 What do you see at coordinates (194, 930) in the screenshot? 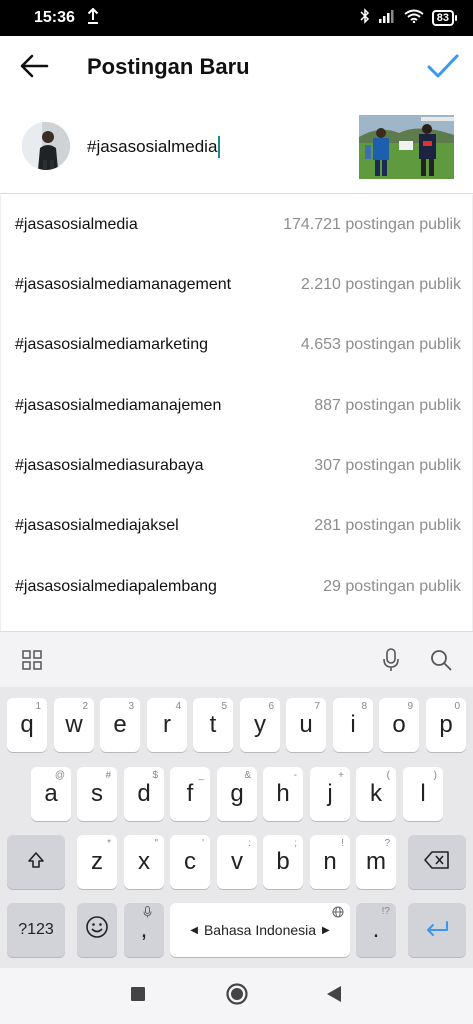
I see `caret-left-icon: ◀` at bounding box center [194, 930].